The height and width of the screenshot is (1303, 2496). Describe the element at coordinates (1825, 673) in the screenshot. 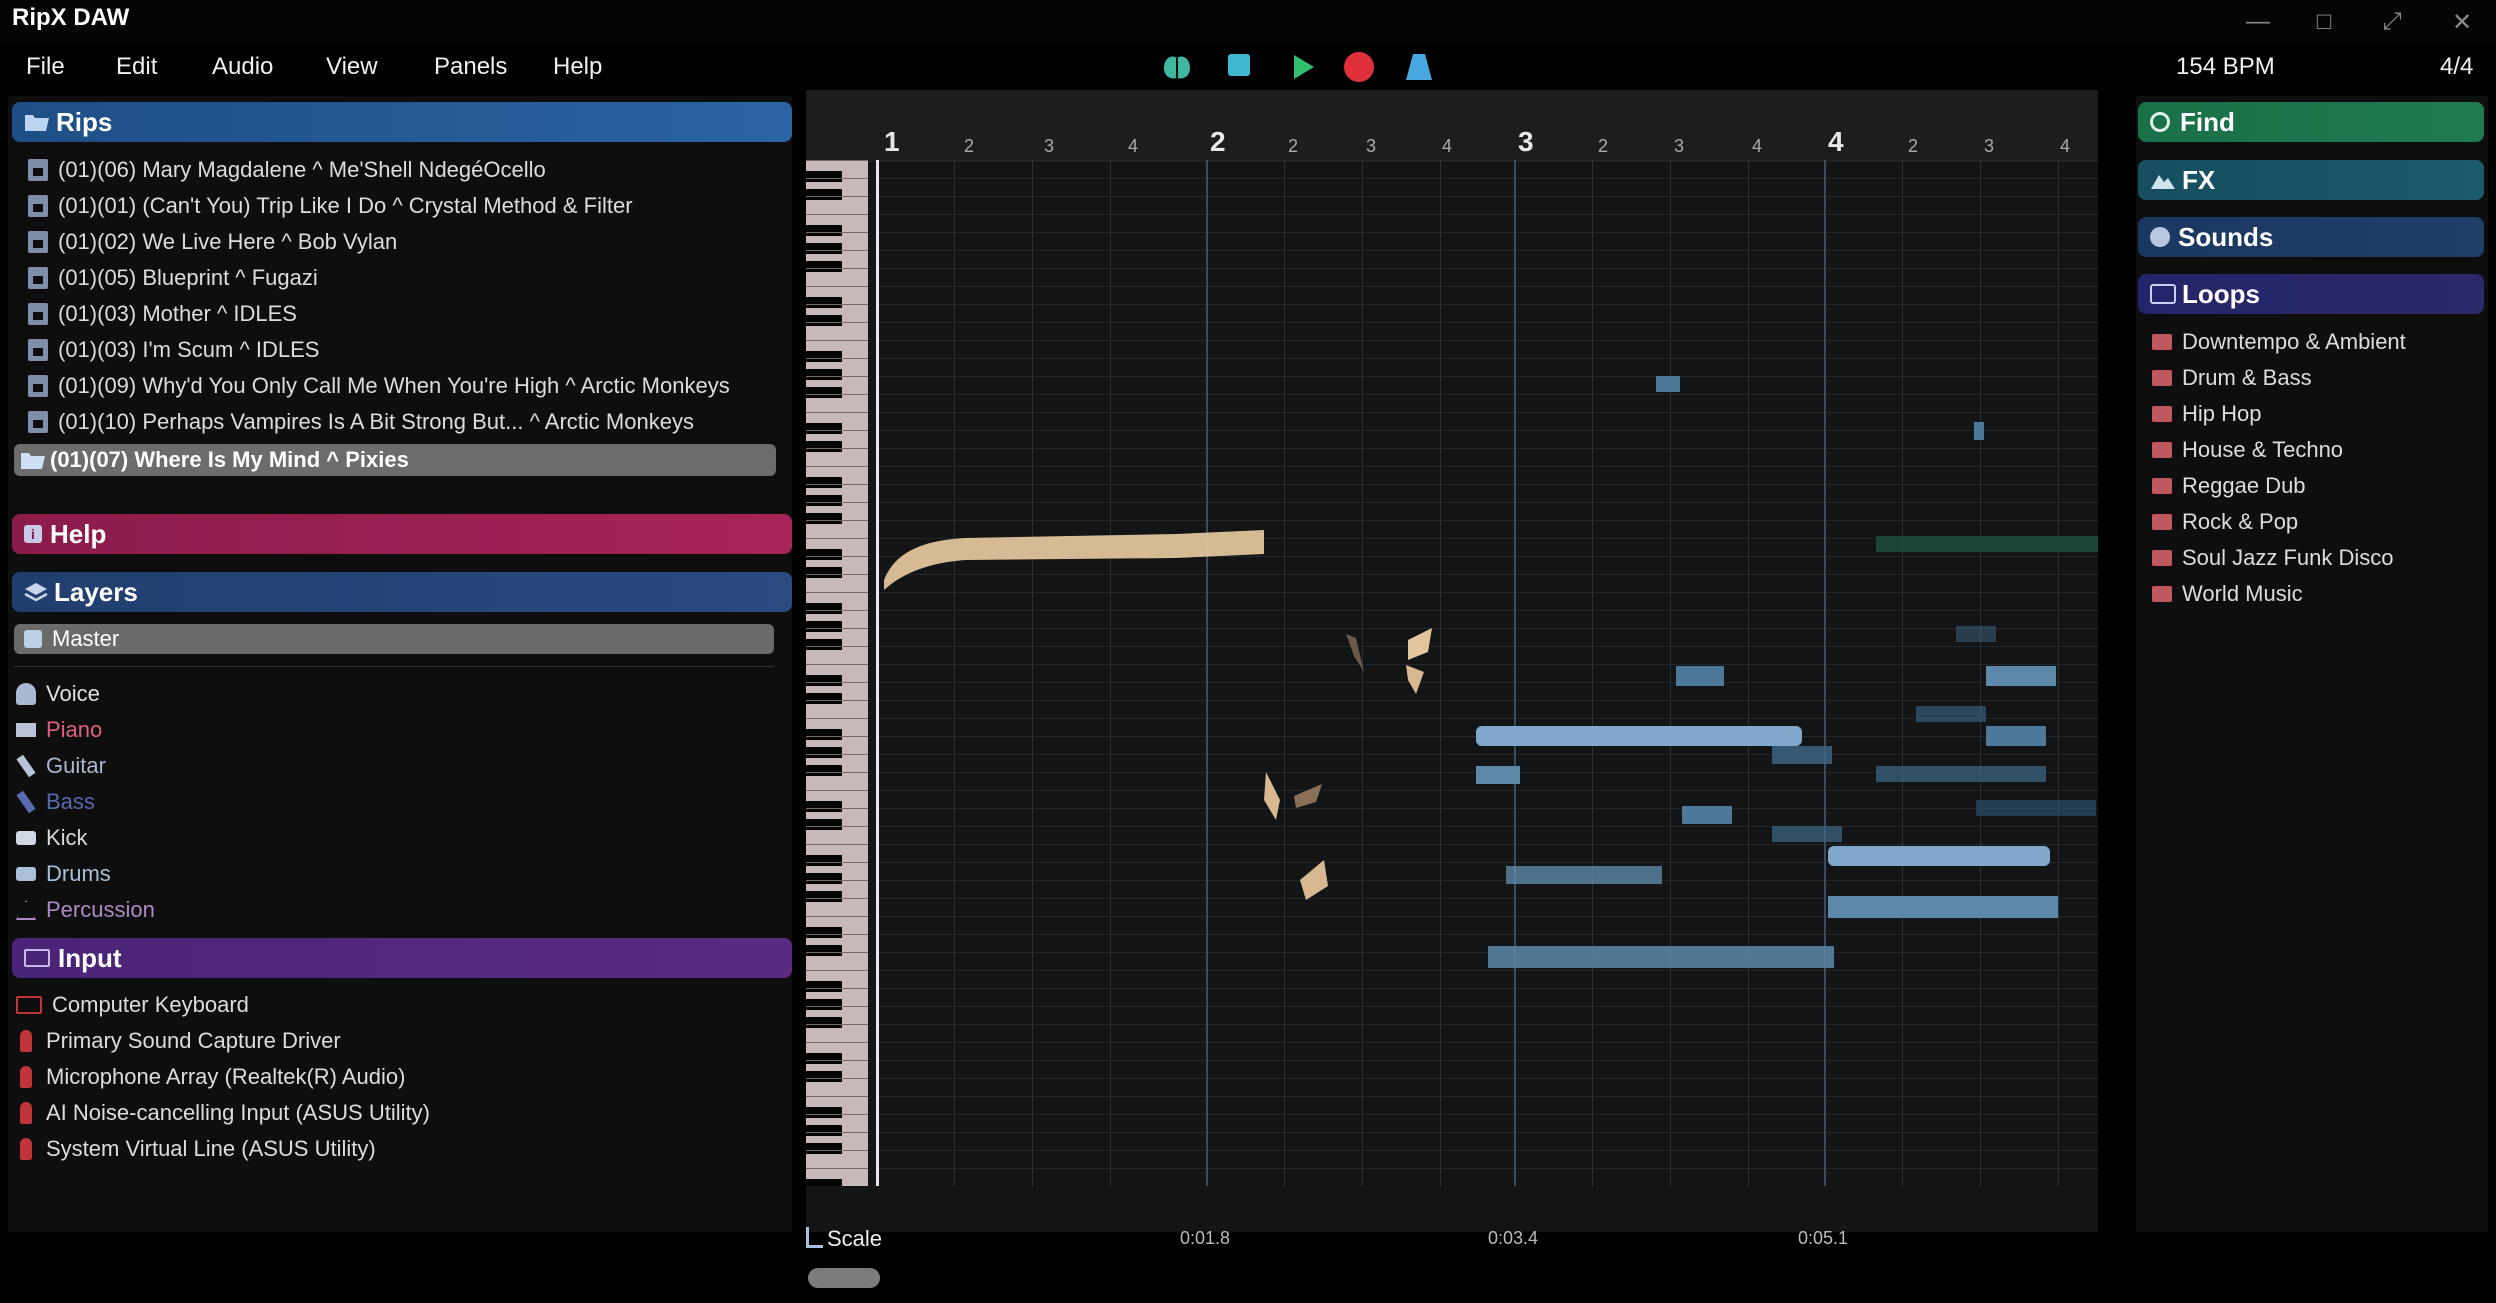

I see `bar-line` at that location.